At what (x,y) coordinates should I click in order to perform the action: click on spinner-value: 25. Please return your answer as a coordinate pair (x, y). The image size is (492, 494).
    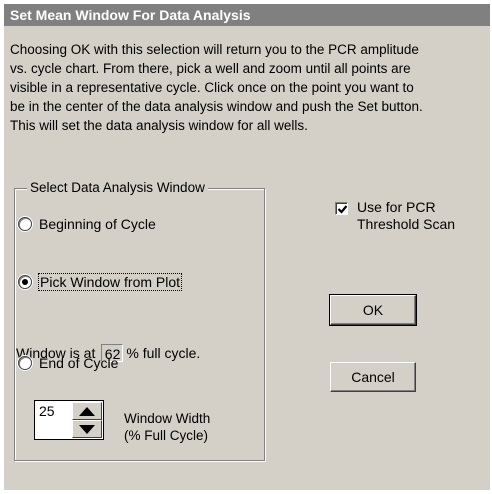
    Looking at the image, I should click on (47, 411).